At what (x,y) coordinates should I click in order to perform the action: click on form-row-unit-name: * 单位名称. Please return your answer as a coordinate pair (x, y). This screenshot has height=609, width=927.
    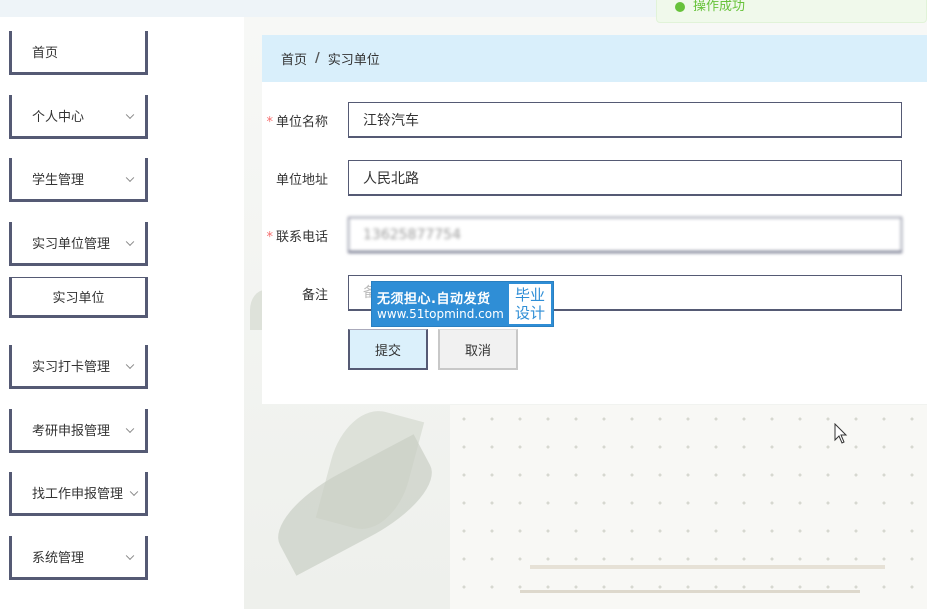
    Looking at the image, I should click on (594, 120).